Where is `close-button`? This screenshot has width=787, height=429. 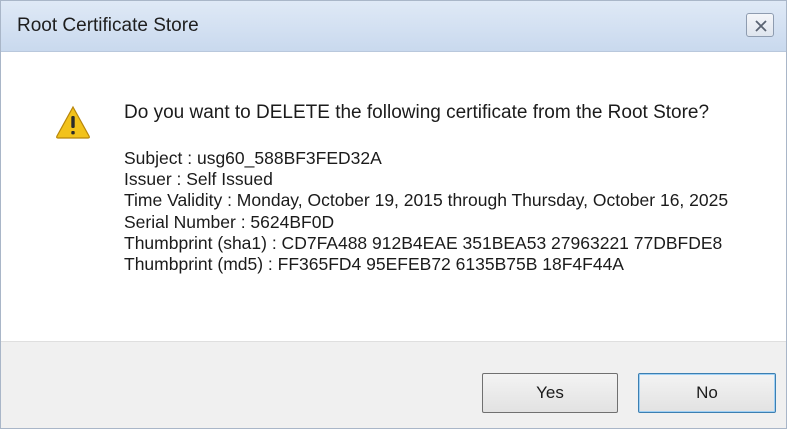 close-button is located at coordinates (760, 25).